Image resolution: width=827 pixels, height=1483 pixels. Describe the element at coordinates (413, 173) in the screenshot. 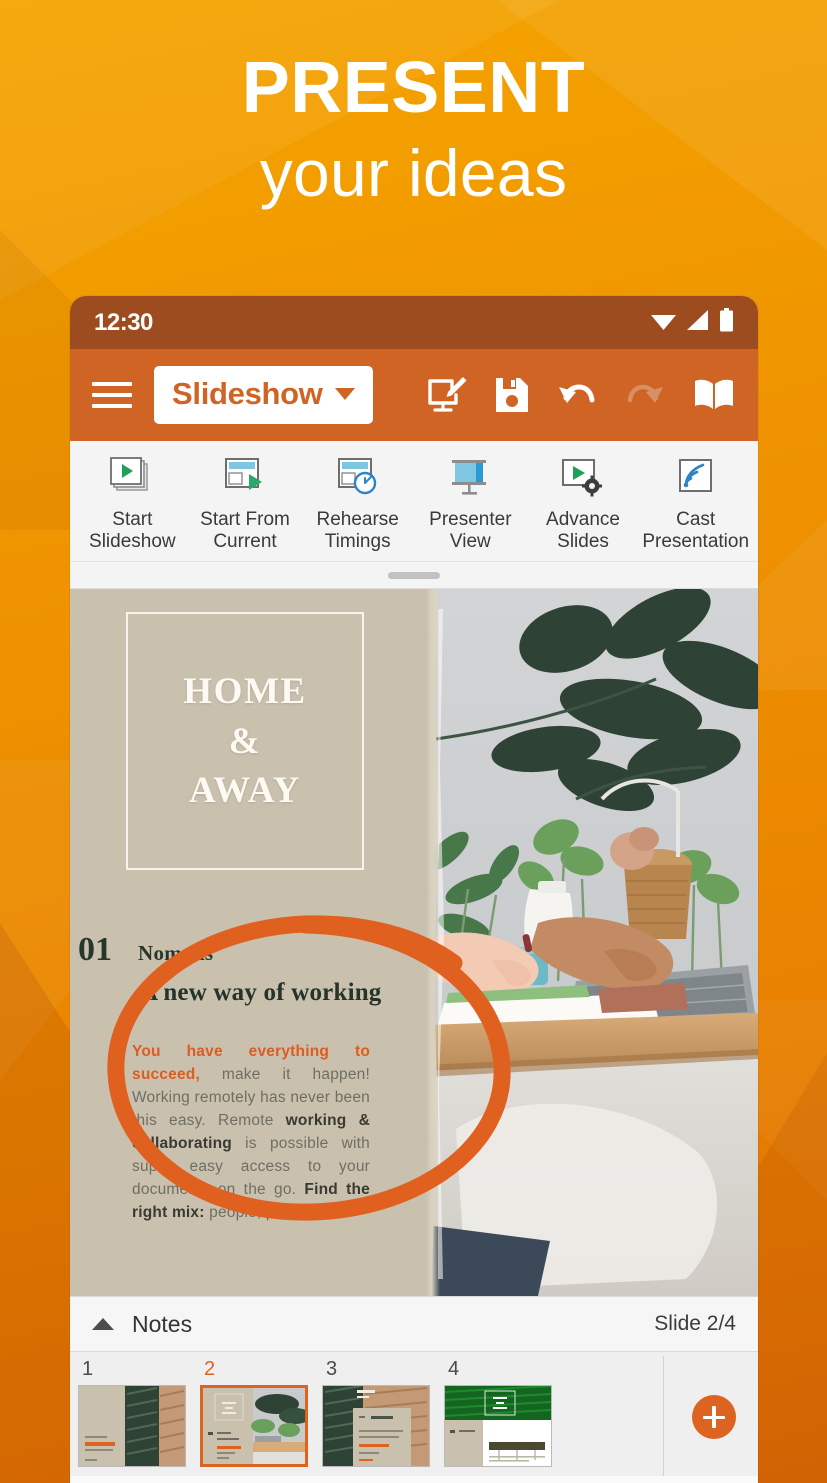

I see `promo-headline-secondary: your ideas` at that location.